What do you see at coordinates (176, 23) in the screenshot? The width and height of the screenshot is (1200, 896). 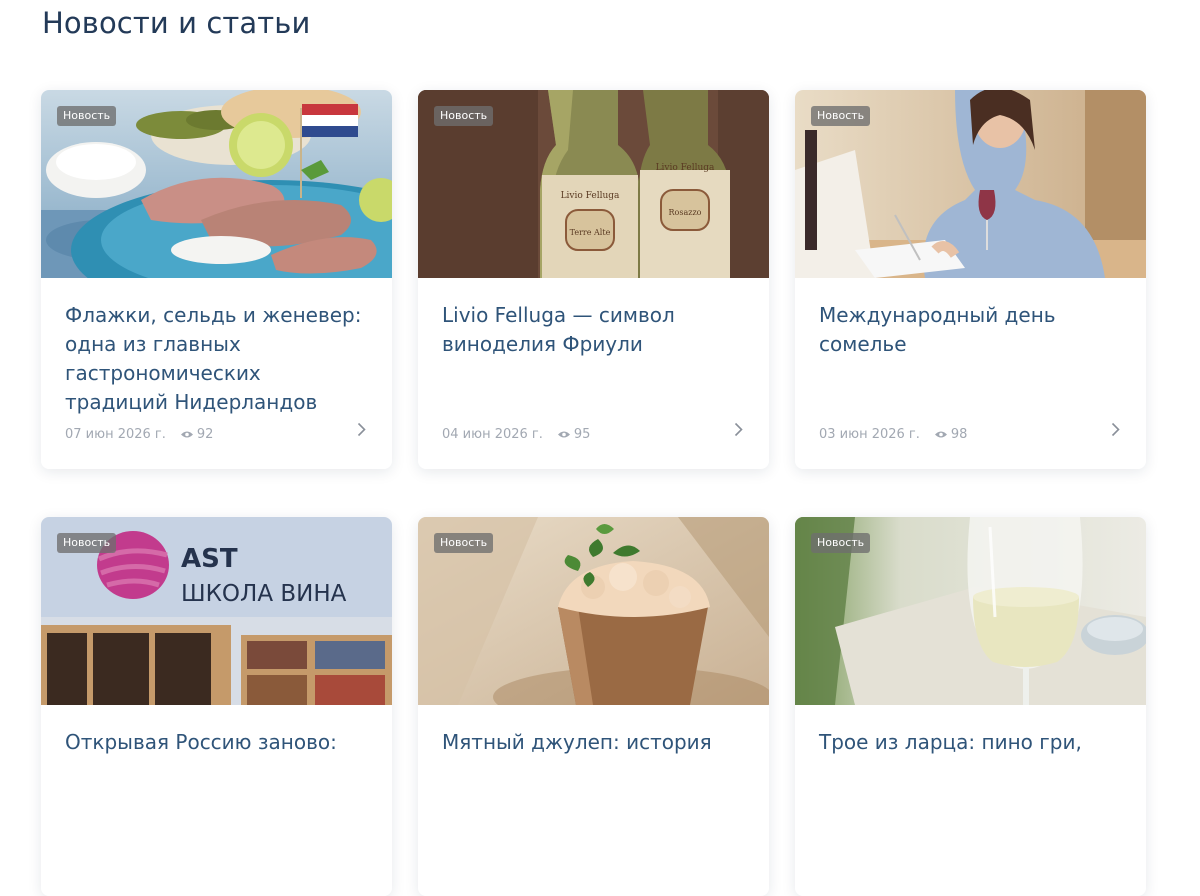 I see `section-title: Новости и статьи` at bounding box center [176, 23].